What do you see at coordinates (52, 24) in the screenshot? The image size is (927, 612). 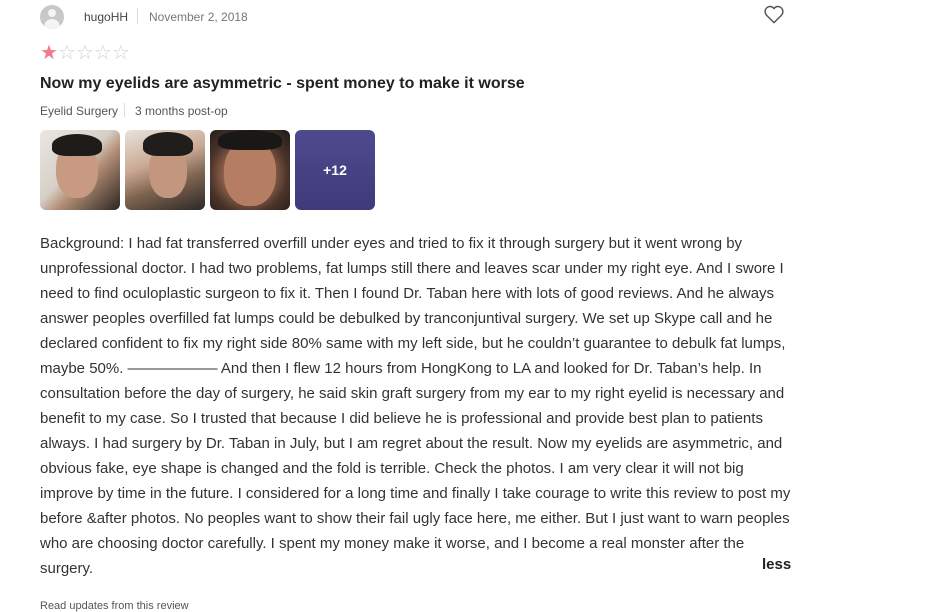 I see `avatar-body-shape` at bounding box center [52, 24].